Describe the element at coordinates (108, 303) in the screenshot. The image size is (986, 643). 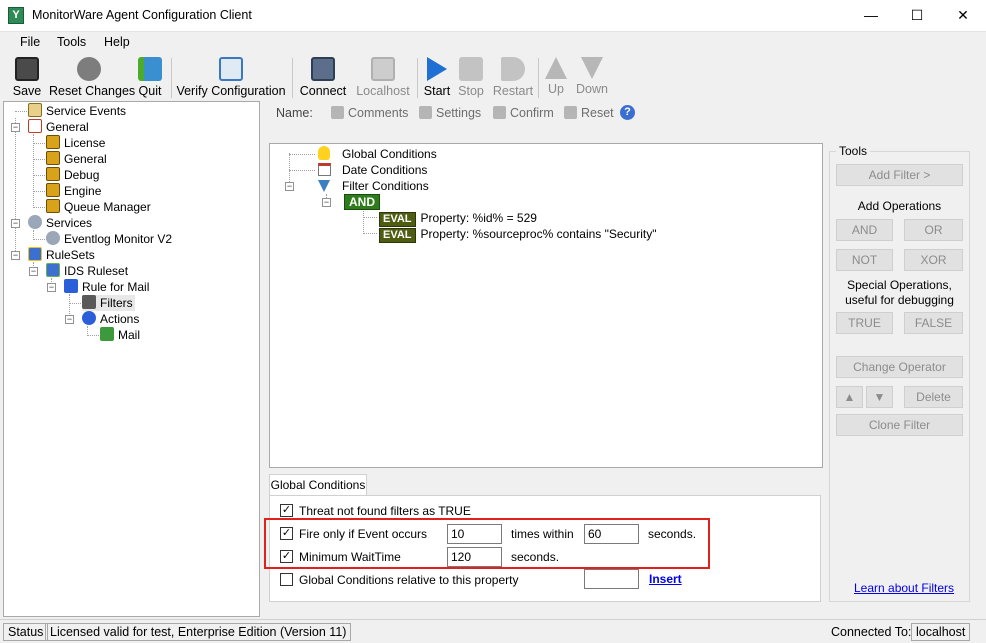
I see `tree-item-filters: Filters` at that location.